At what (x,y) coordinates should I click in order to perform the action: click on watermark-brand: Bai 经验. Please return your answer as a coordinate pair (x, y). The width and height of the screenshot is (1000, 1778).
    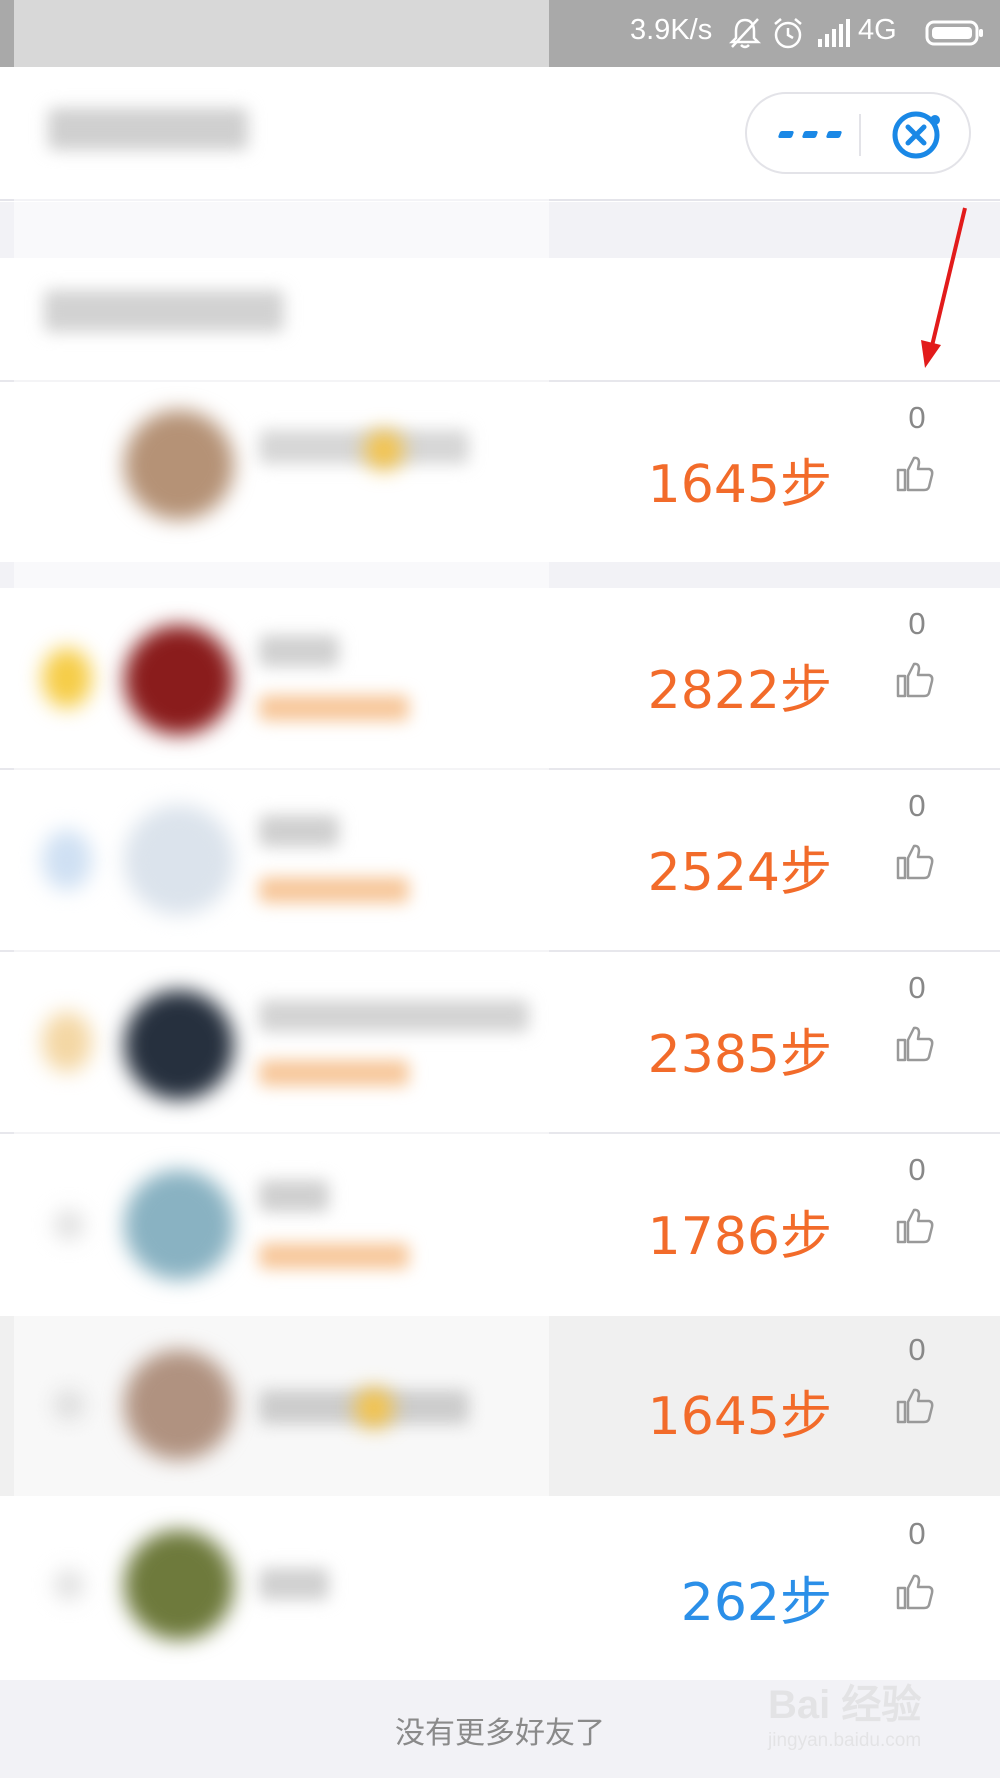
    Looking at the image, I should click on (845, 1705).